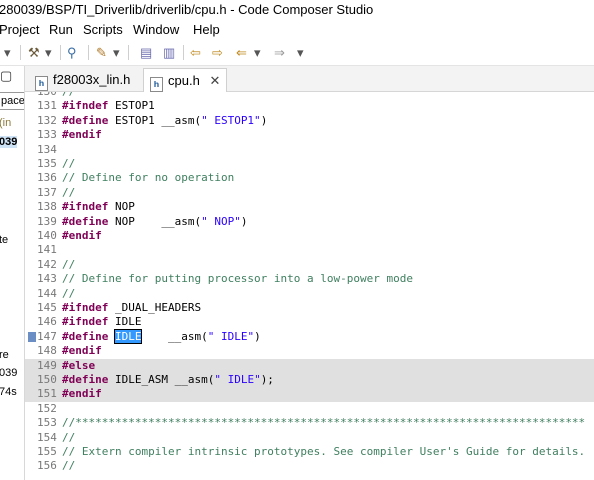 The image size is (594, 480). I want to click on code-token: ), so click(264, 120).